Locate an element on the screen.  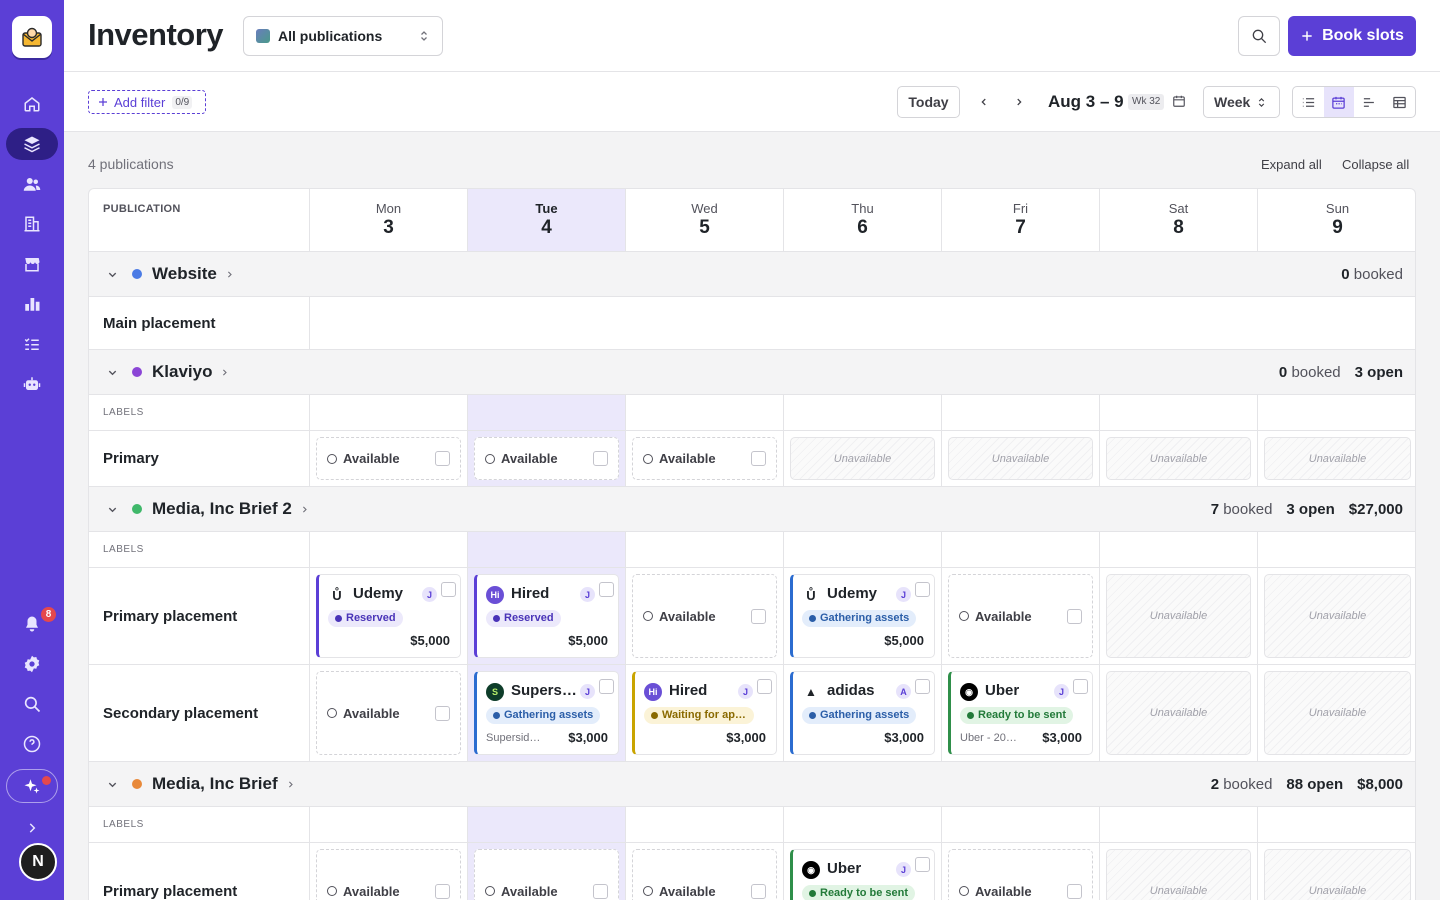
list-view-button is located at coordinates (1308, 102).